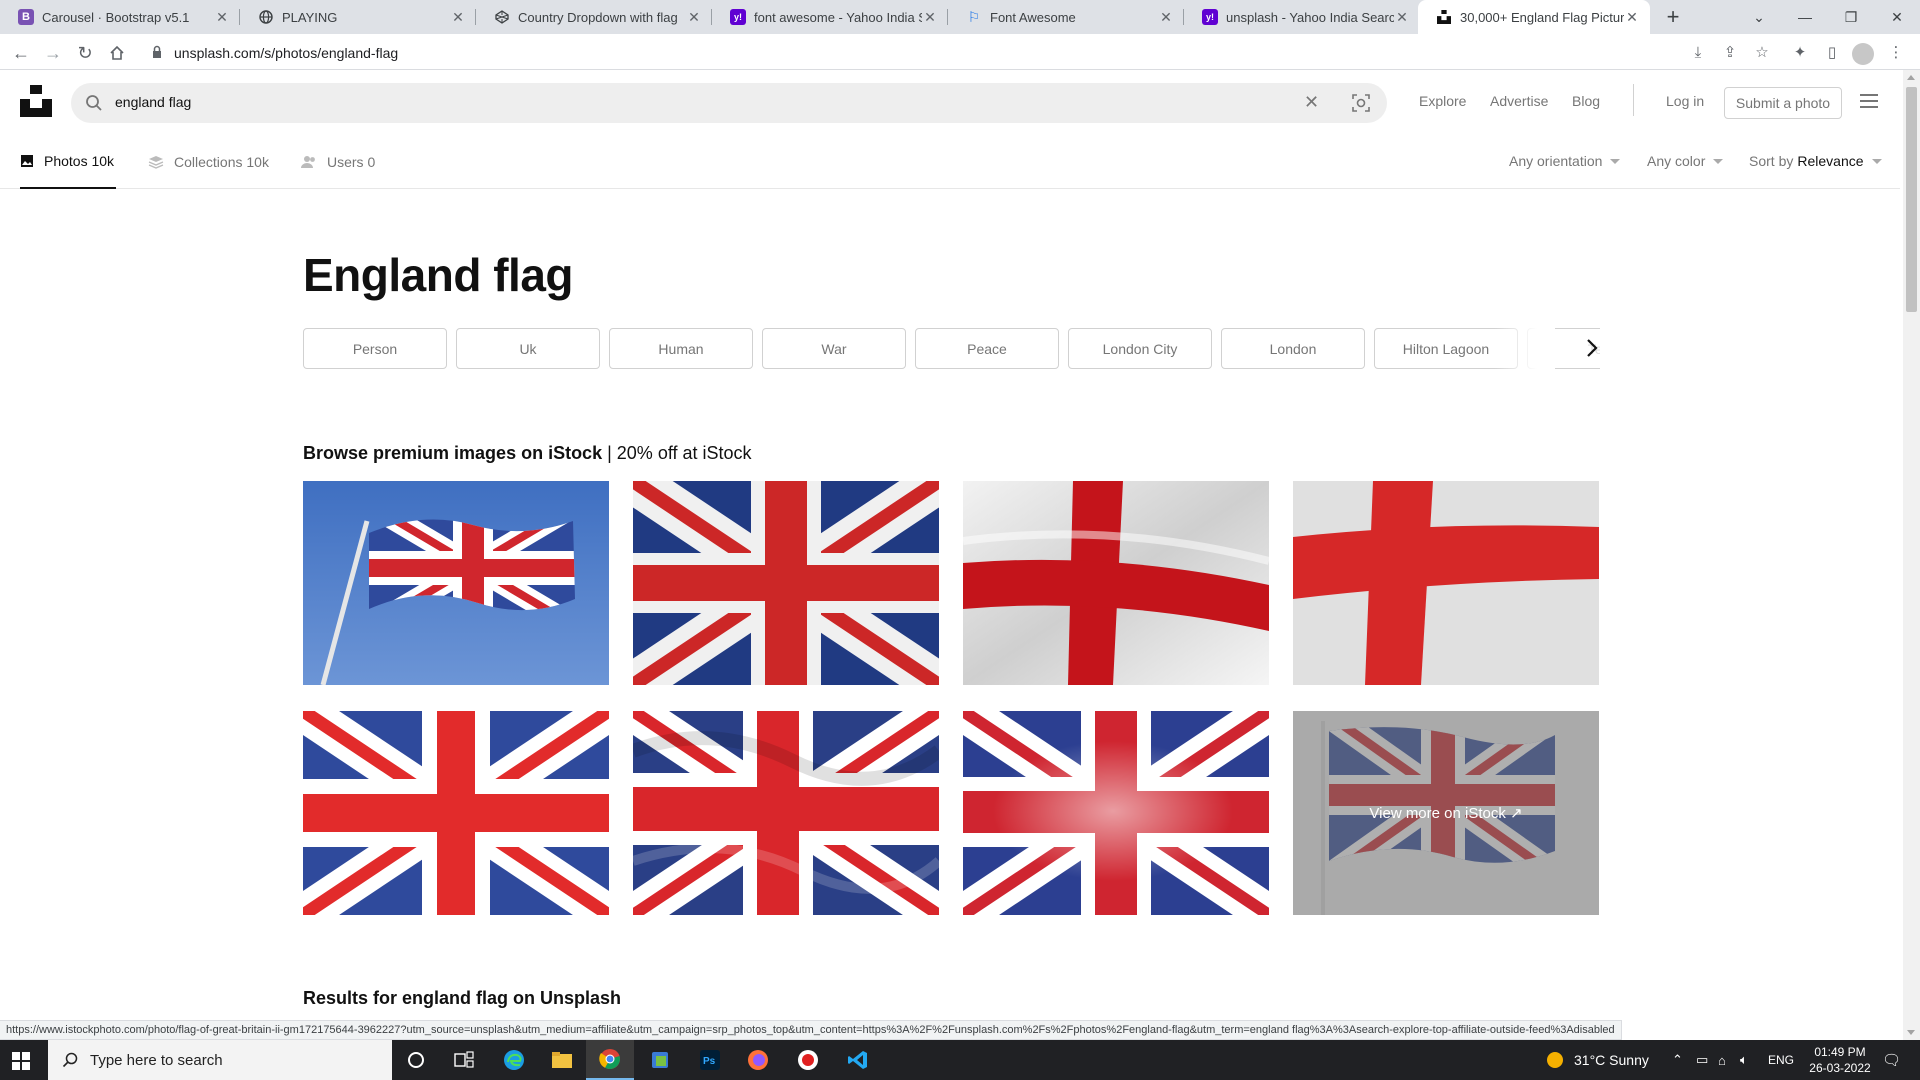  I want to click on restore-button: ❐, so click(1851, 17).